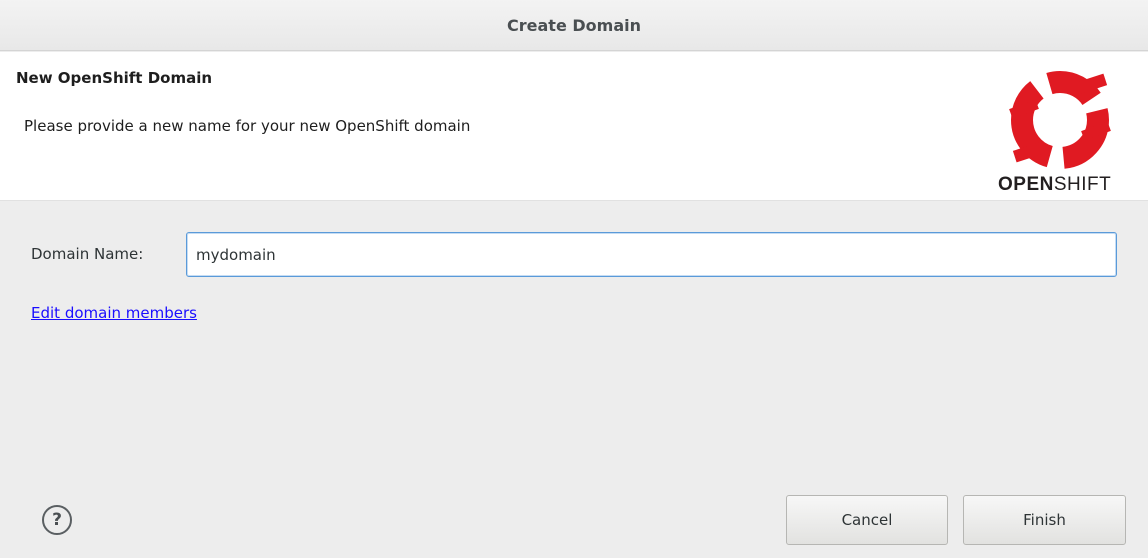 This screenshot has height=558, width=1148. Describe the element at coordinates (1044, 520) in the screenshot. I see `finish-button: Finish` at that location.